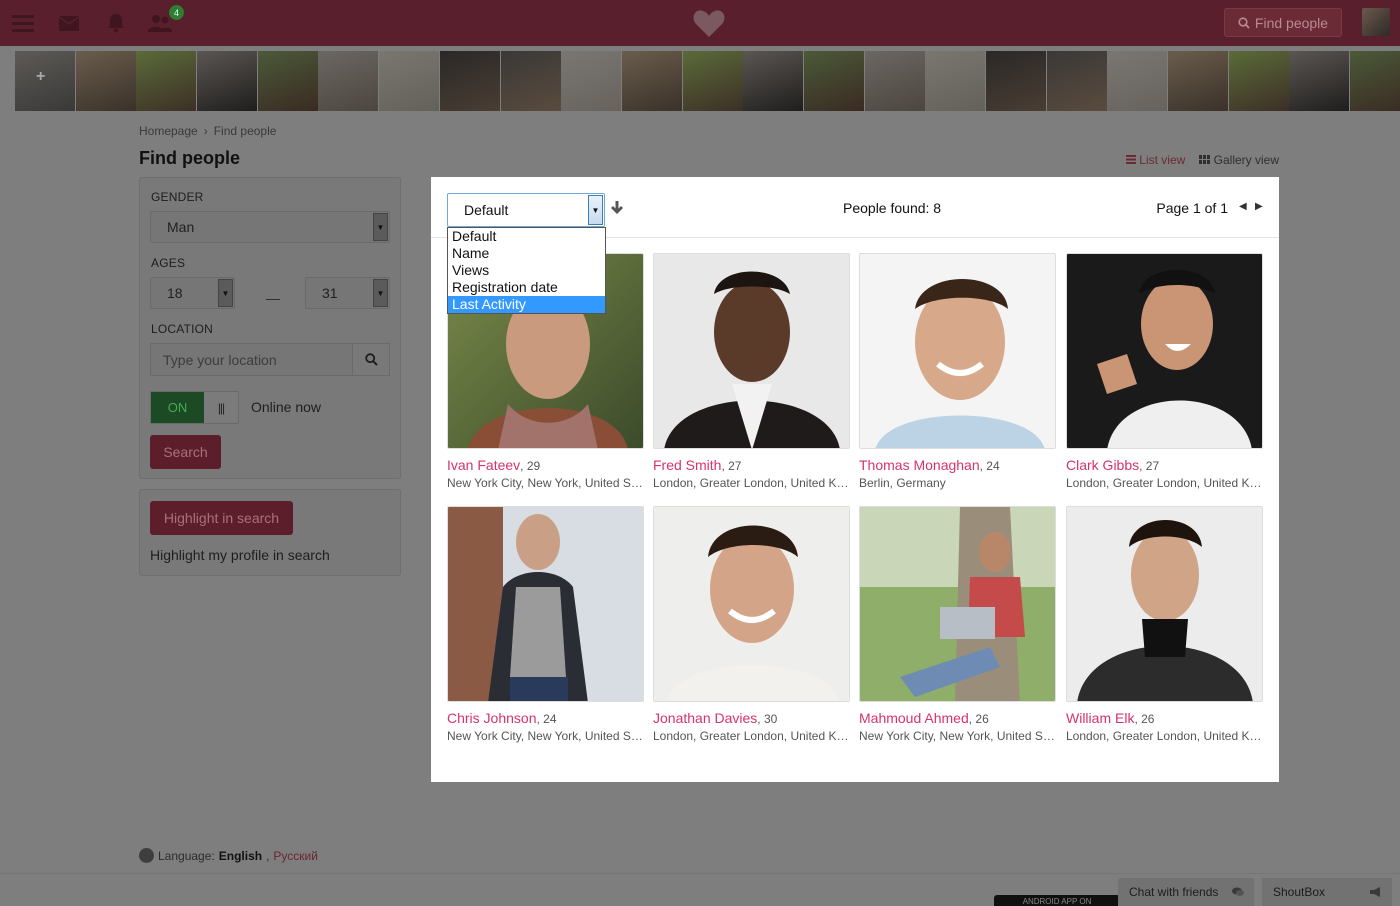  Describe the element at coordinates (40, 77) in the screenshot. I see `add-photo-plus-icon: +` at that location.